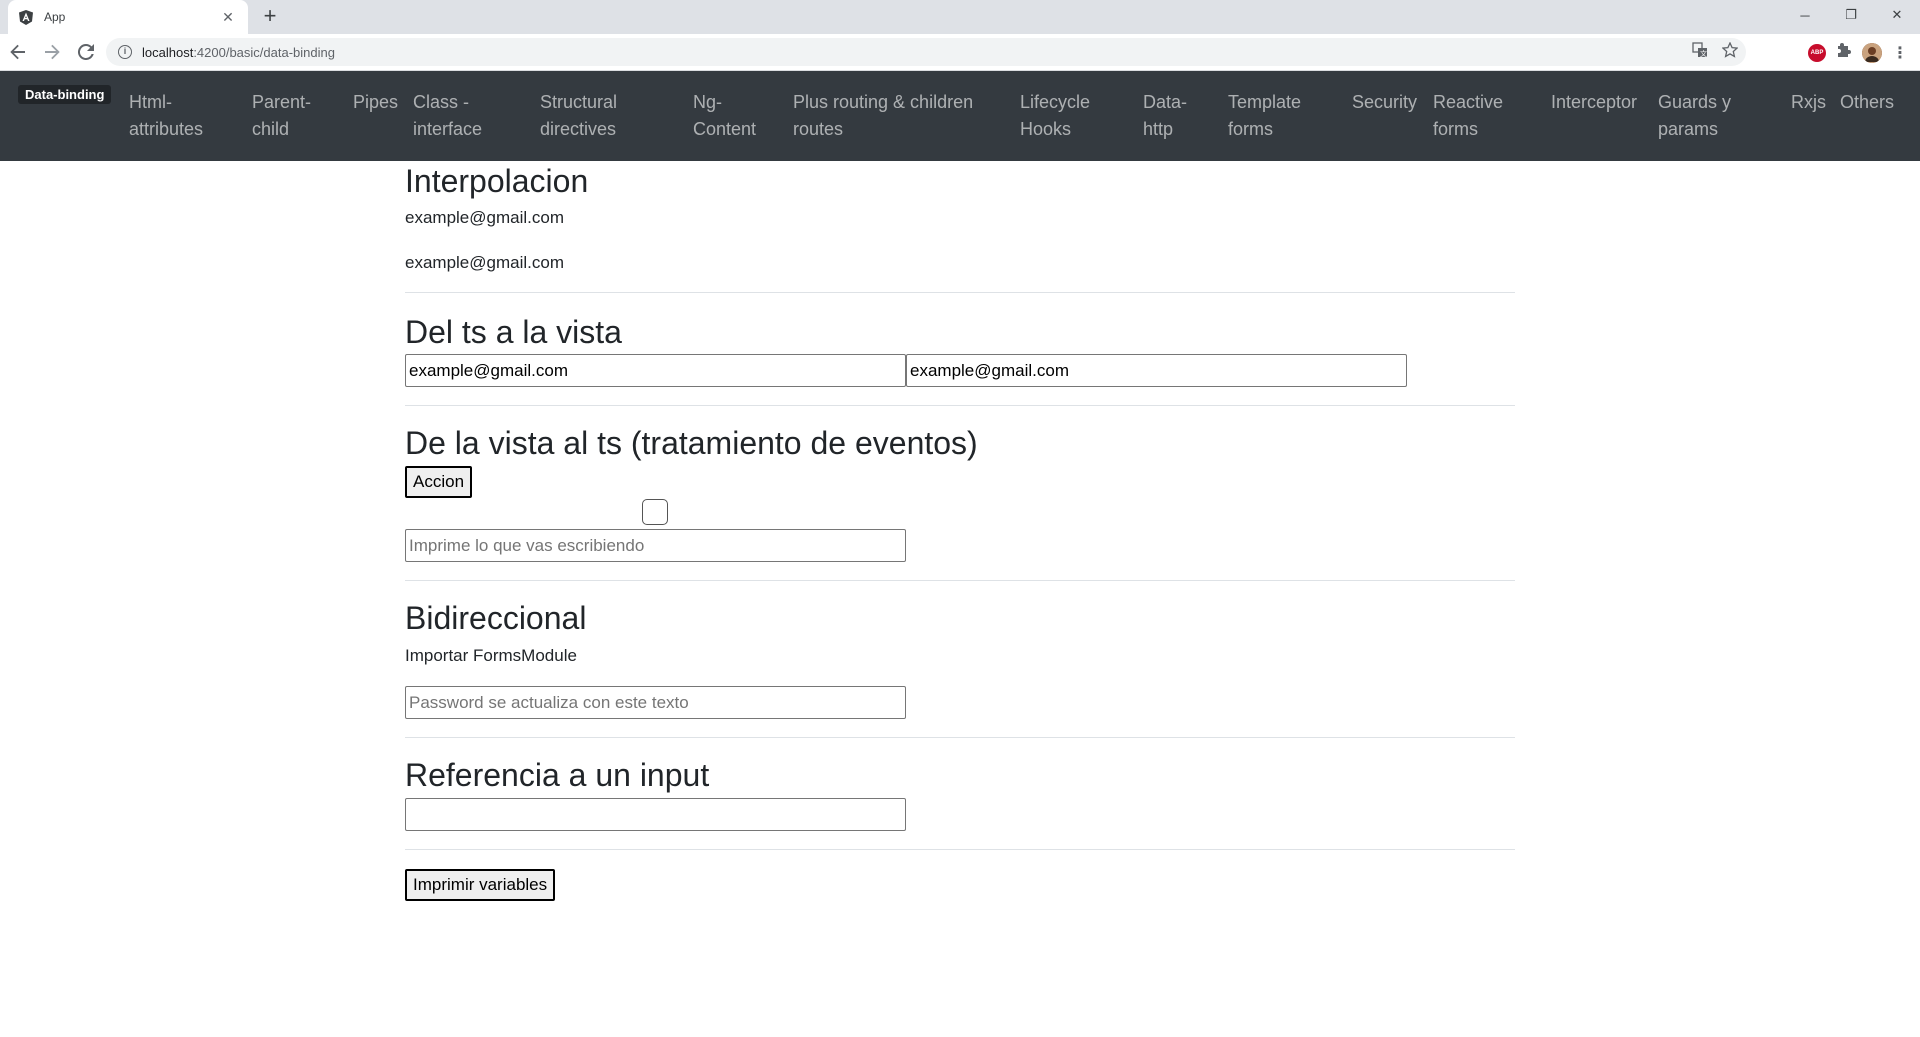 The height and width of the screenshot is (1037, 1920). What do you see at coordinates (1844, 52) in the screenshot?
I see `extensions-puzzle-icon` at bounding box center [1844, 52].